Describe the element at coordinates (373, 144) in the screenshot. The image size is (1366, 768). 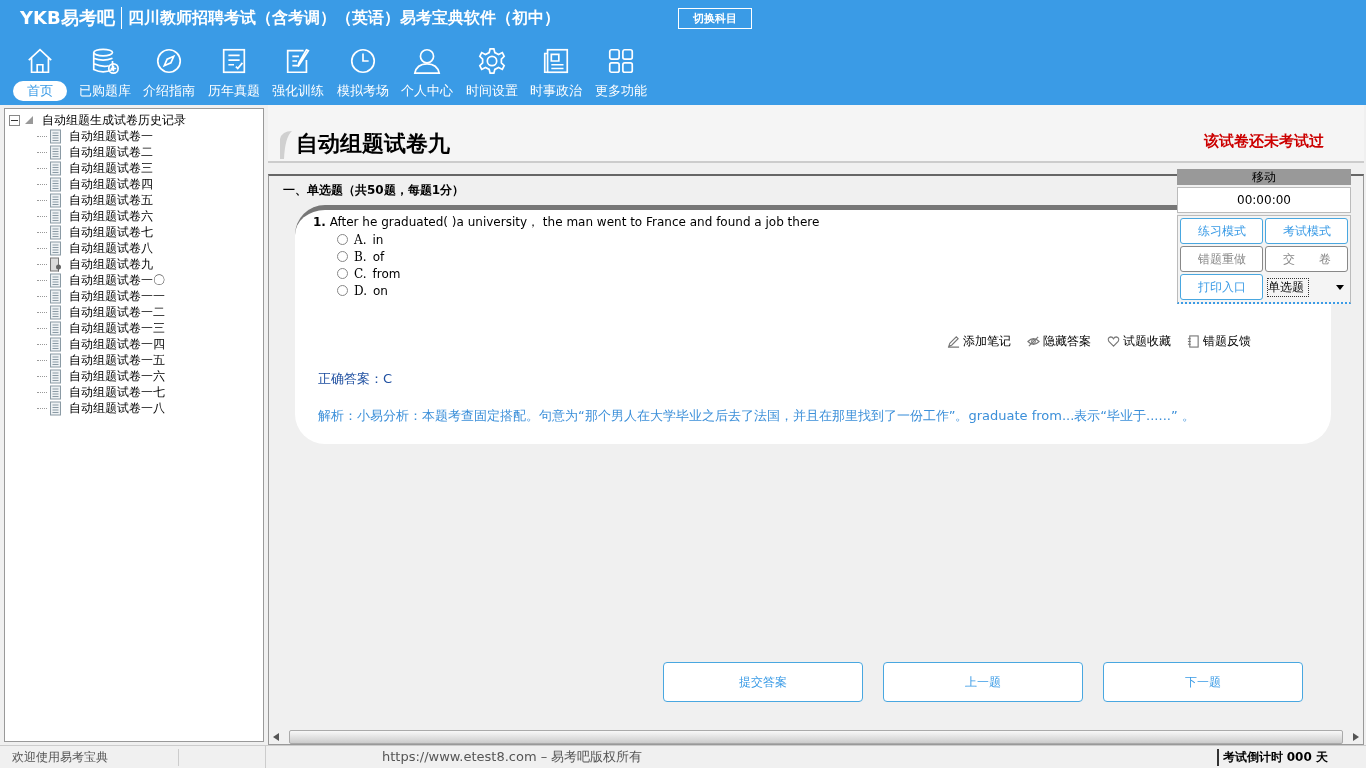
I see `paper-title: 自动组题试卷九` at that location.